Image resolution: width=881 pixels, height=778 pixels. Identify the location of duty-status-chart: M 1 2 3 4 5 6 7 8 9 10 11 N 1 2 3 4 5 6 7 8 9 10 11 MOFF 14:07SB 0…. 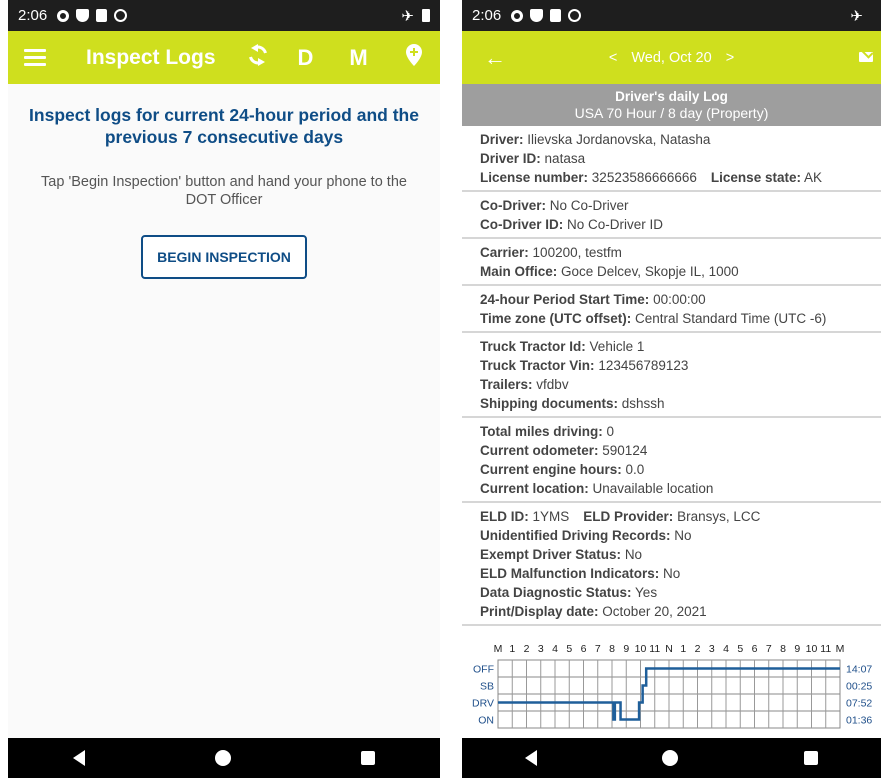
(672, 686).